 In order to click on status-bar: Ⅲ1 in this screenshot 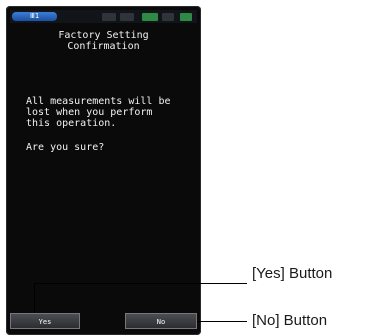, I will do `click(103, 16)`.